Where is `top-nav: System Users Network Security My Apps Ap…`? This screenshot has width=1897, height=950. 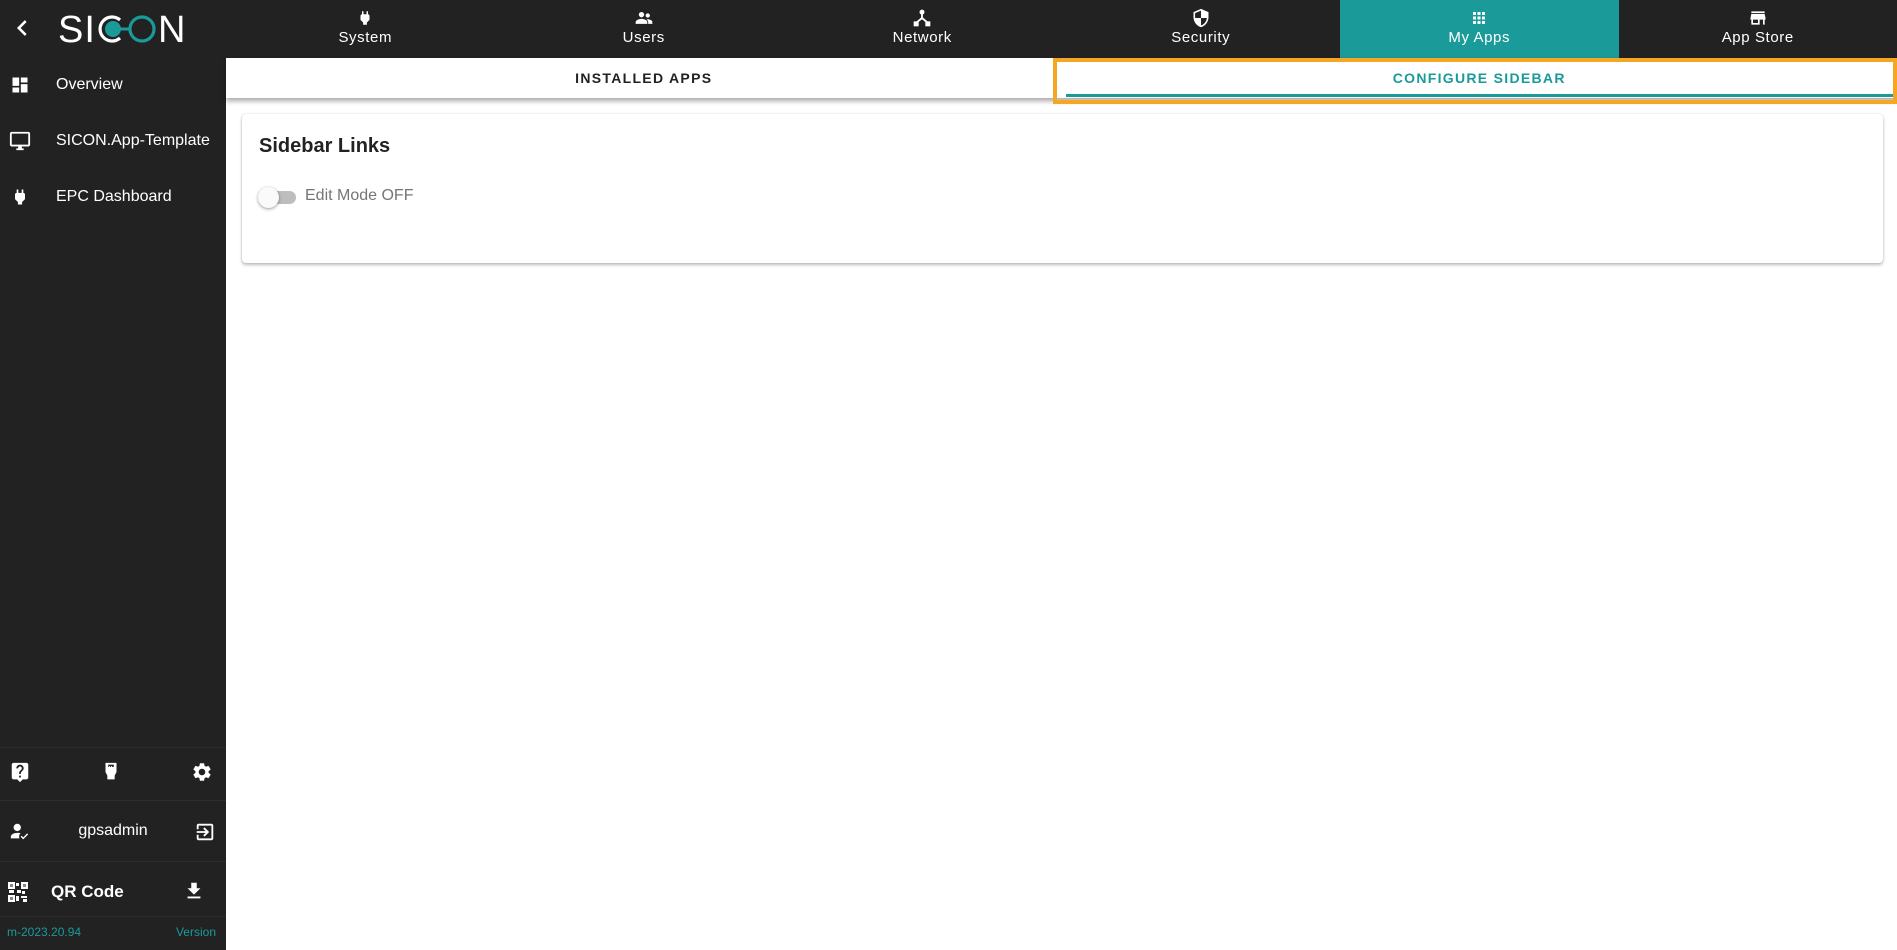 top-nav: System Users Network Security My Apps Ap… is located at coordinates (1061, 29).